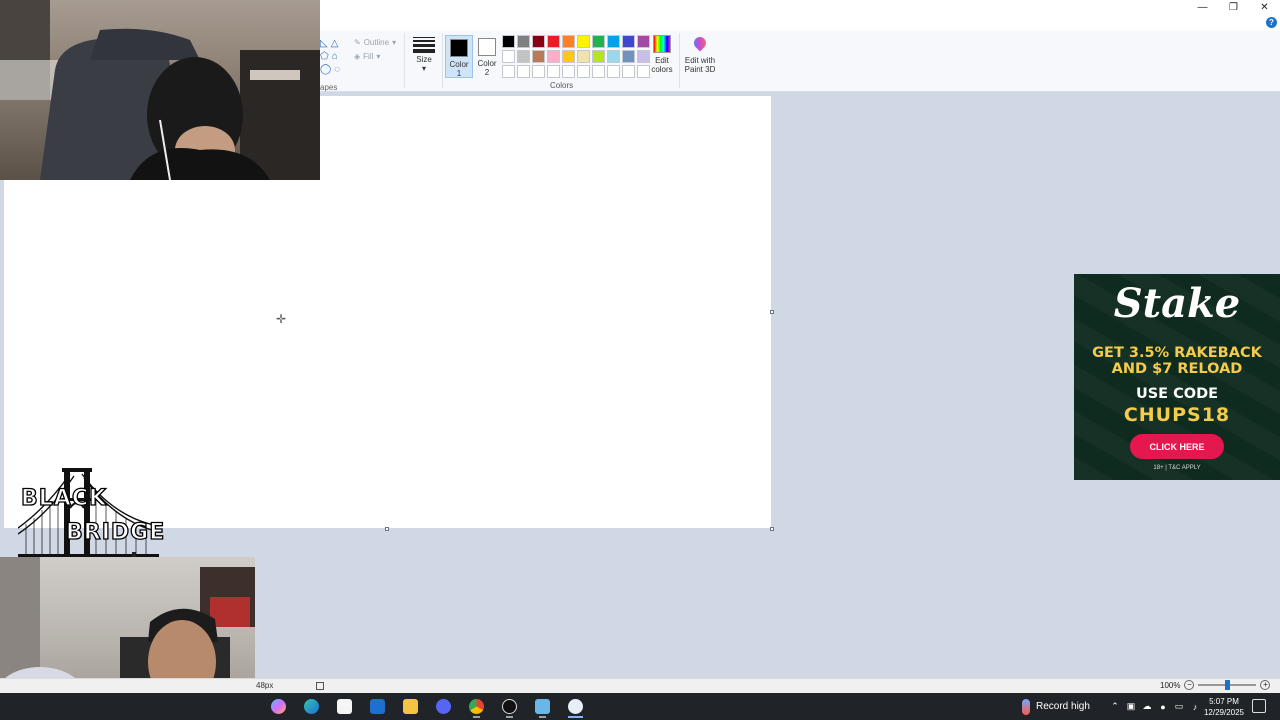 The width and height of the screenshot is (1280, 720). Describe the element at coordinates (337, 69) in the screenshot. I see `shape-cloud-icon: ◌` at that location.